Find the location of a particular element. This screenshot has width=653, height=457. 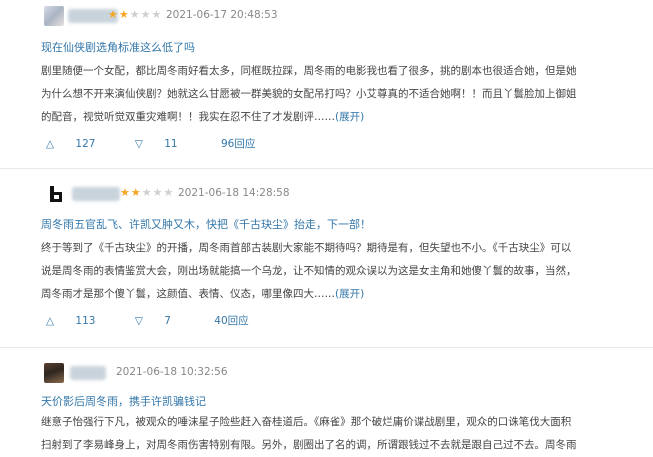

review-header: 2021-06-18 10:32:56 is located at coordinates (326, 375).